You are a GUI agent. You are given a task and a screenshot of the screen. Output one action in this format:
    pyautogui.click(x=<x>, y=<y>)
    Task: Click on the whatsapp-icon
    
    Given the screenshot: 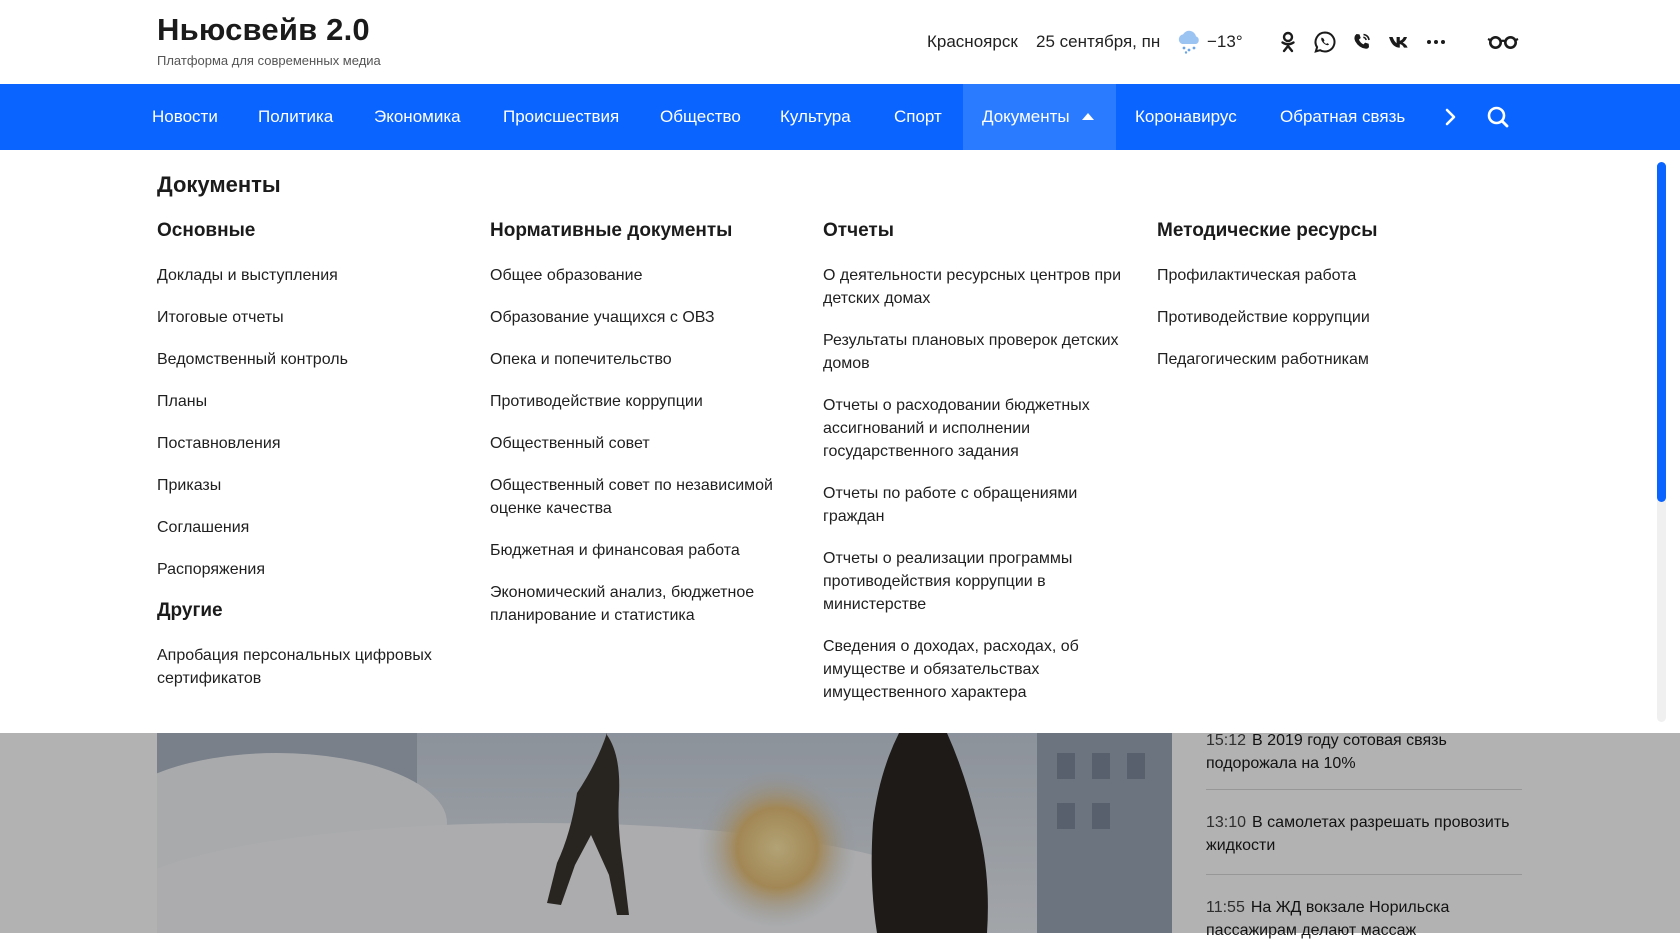 What is the action you would take?
    pyautogui.click(x=1325, y=42)
    